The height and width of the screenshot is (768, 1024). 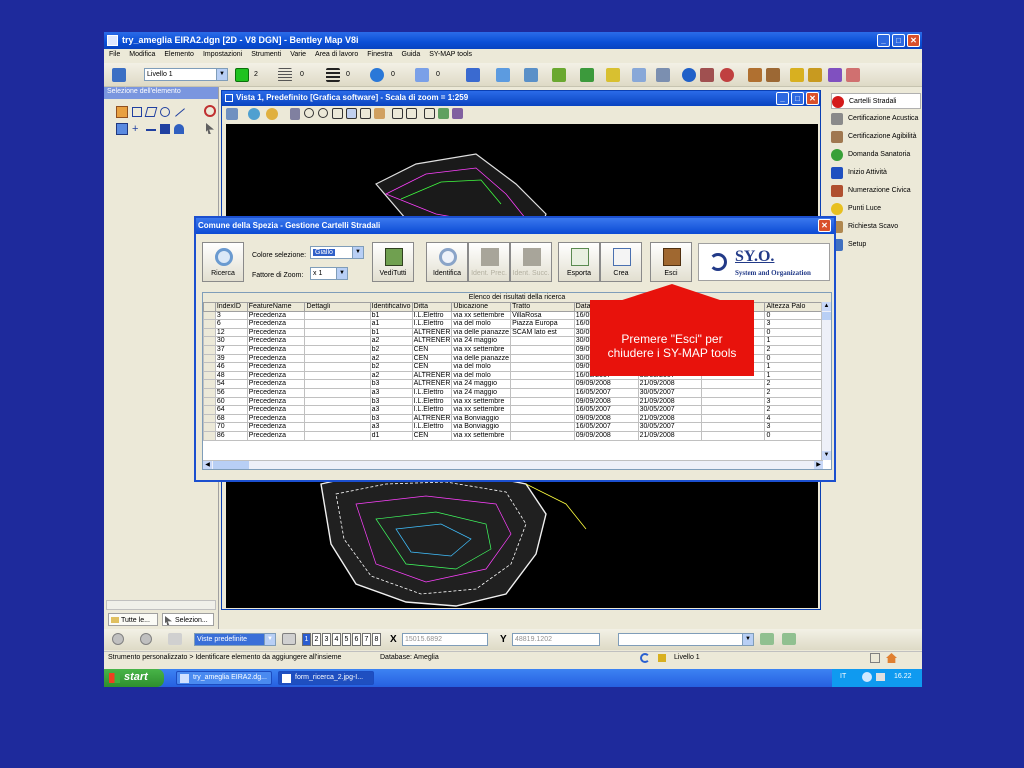 I want to click on view-groups-icon, so click(x=289, y=639).